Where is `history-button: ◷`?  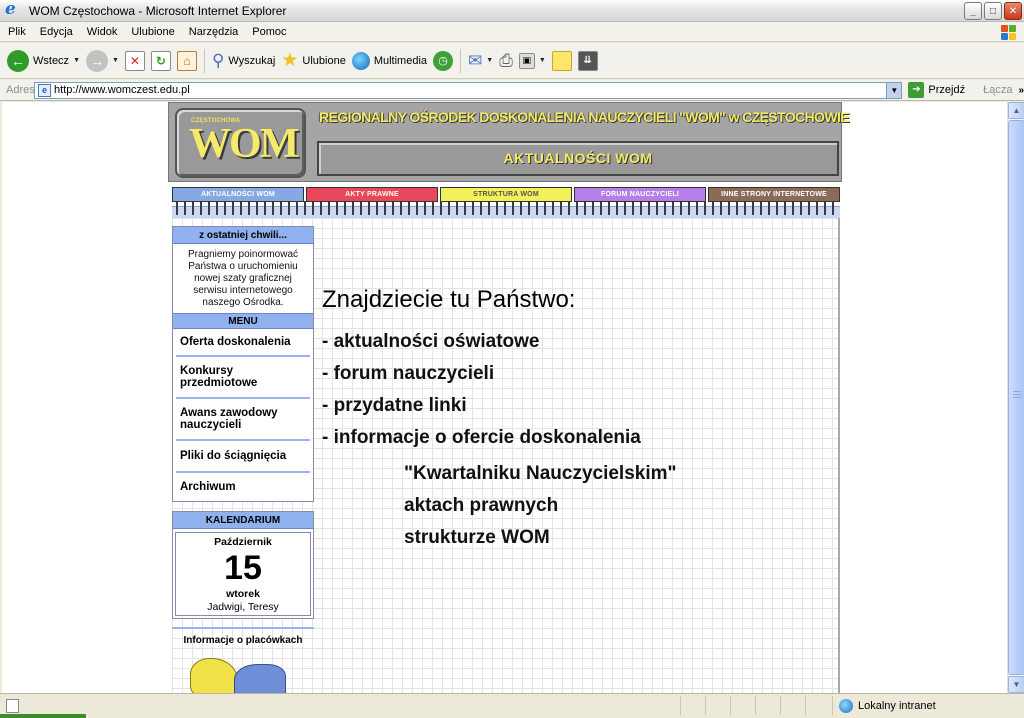
history-button: ◷ is located at coordinates (443, 61).